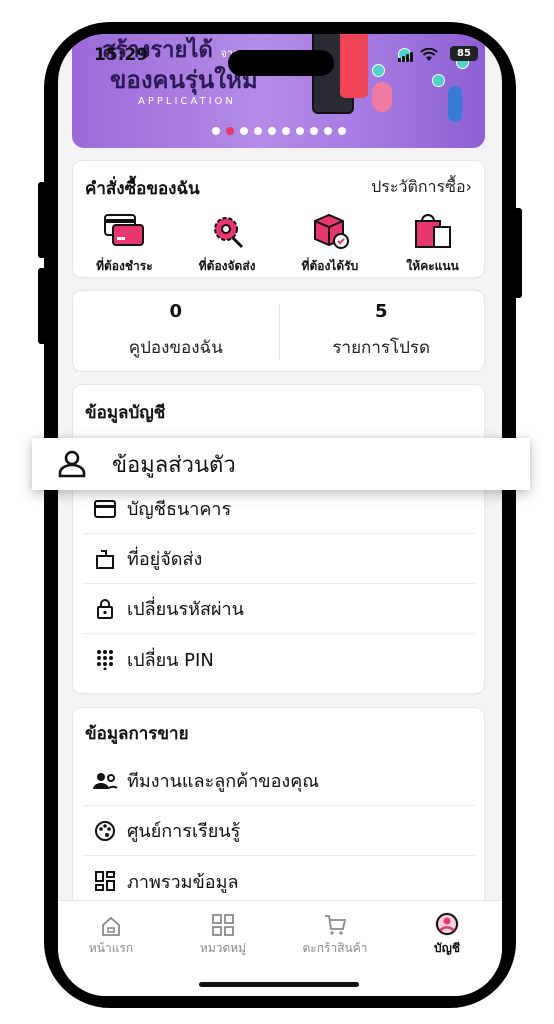 This screenshot has width=554, height=1024. What do you see at coordinates (175, 348) in the screenshot?
I see `coupon-label: คูปองของฉัน` at bounding box center [175, 348].